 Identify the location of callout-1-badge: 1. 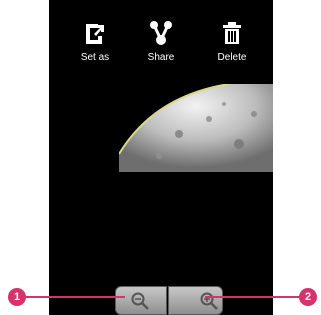
(17, 297).